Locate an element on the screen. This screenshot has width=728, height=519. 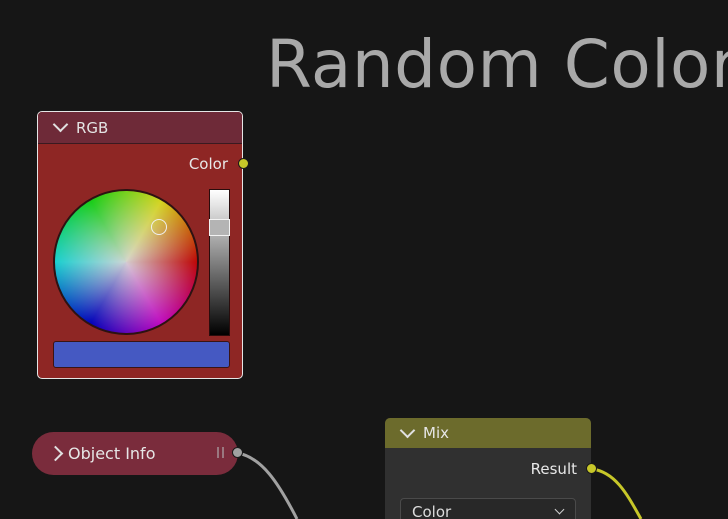
rgb-node-title: RGB is located at coordinates (92, 127).